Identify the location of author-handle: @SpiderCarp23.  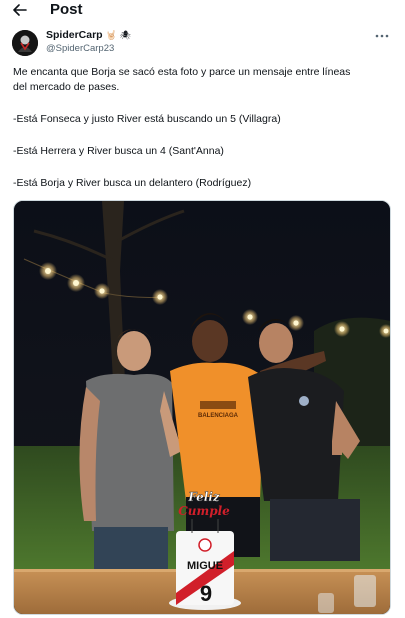
(80, 48).